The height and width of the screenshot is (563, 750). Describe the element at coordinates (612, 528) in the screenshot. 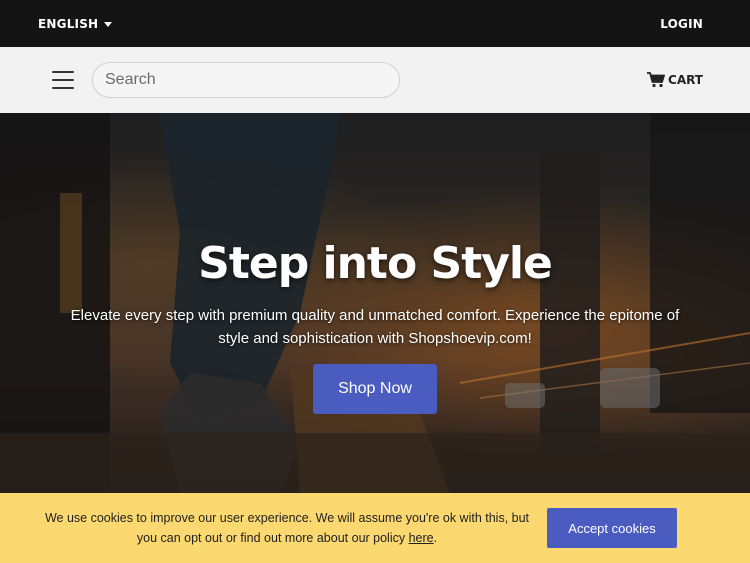

I see `accept-cookies-button: Accept cookies` at that location.